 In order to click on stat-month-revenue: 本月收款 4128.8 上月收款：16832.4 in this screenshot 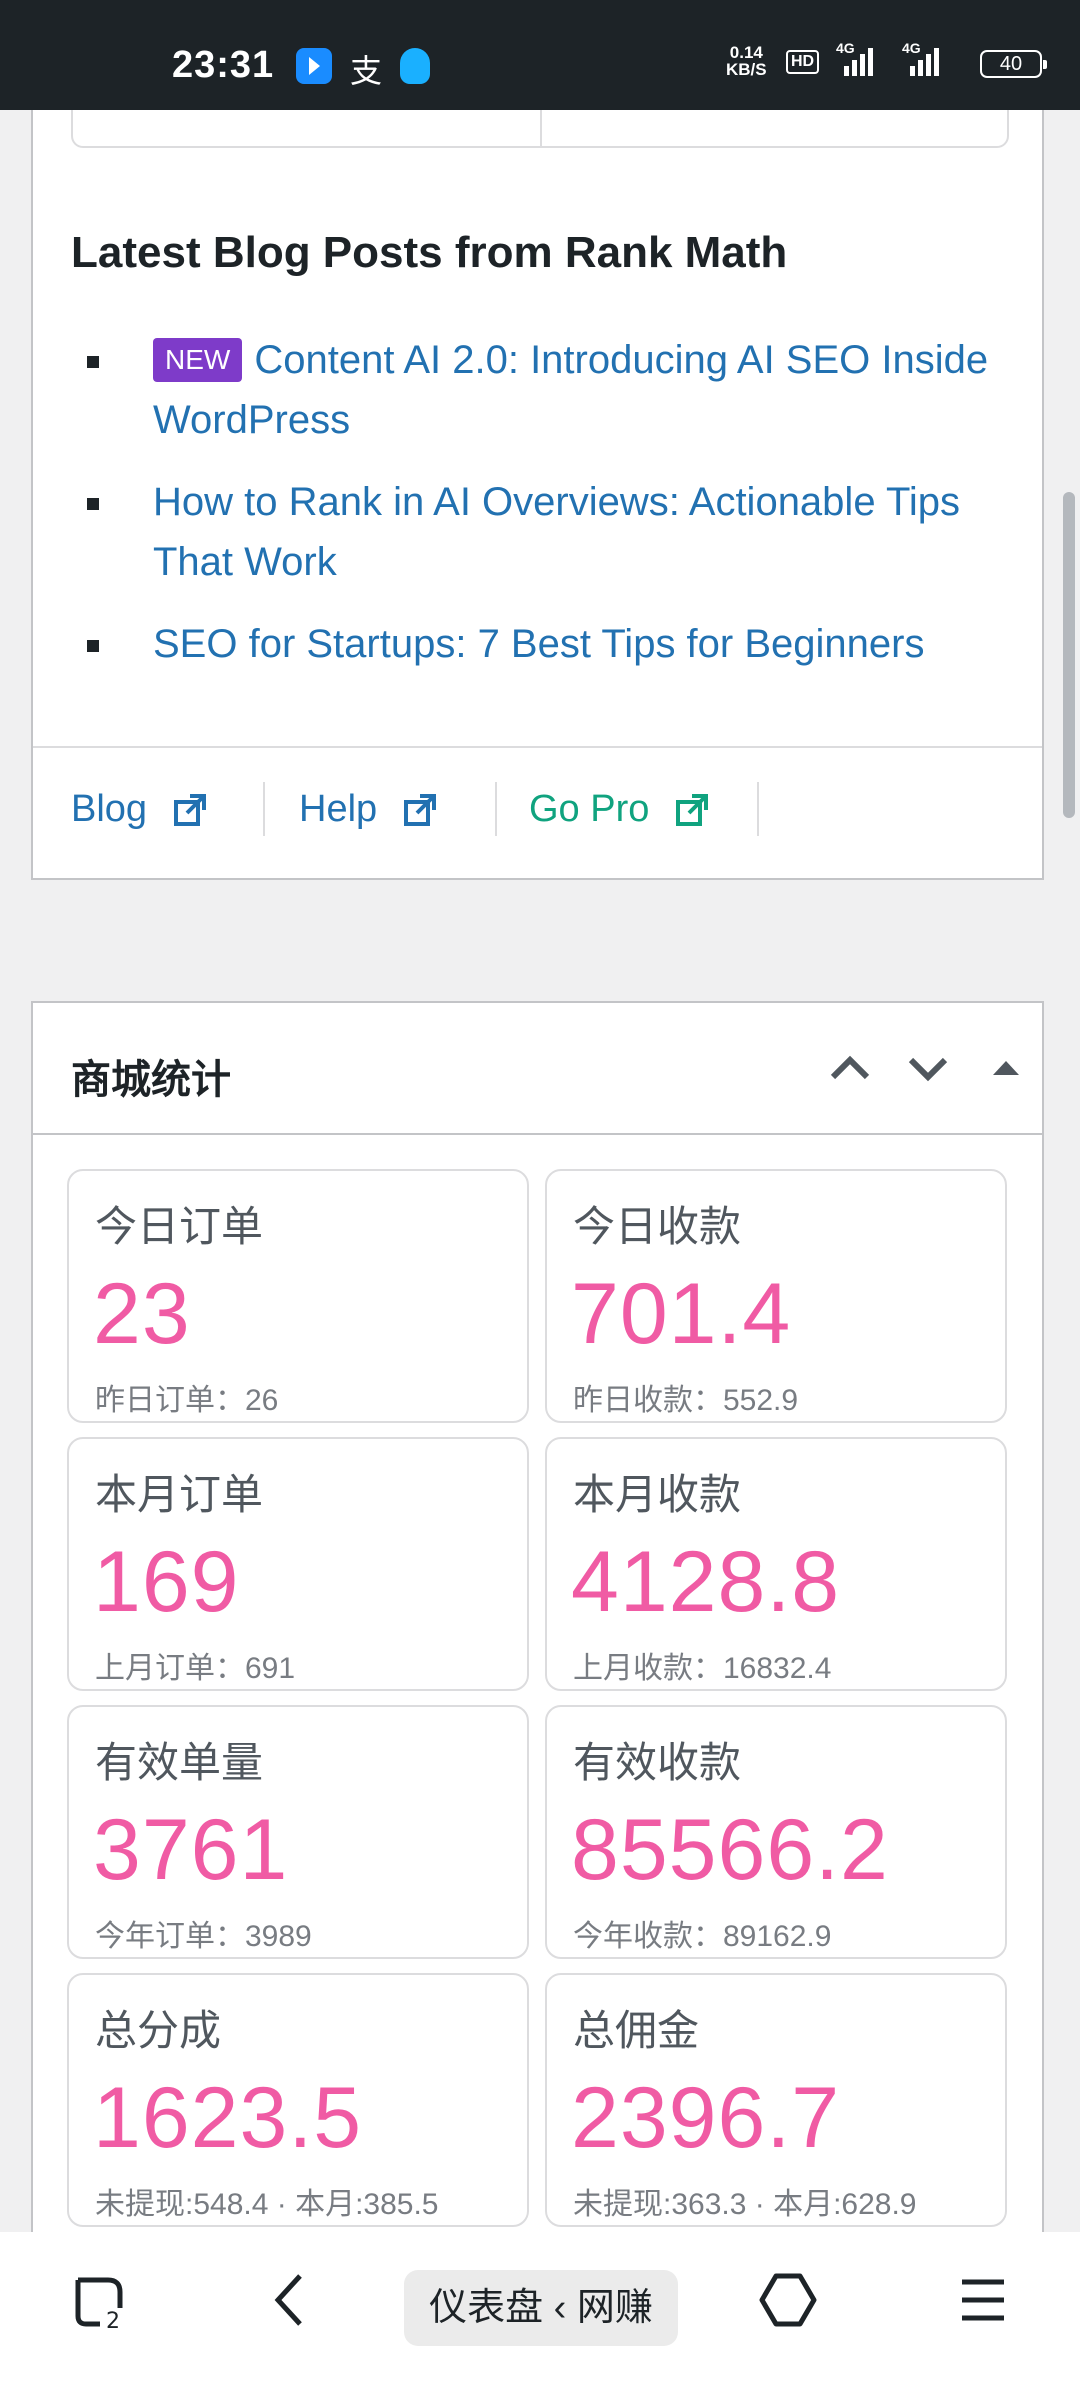, I will do `click(776, 1564)`.